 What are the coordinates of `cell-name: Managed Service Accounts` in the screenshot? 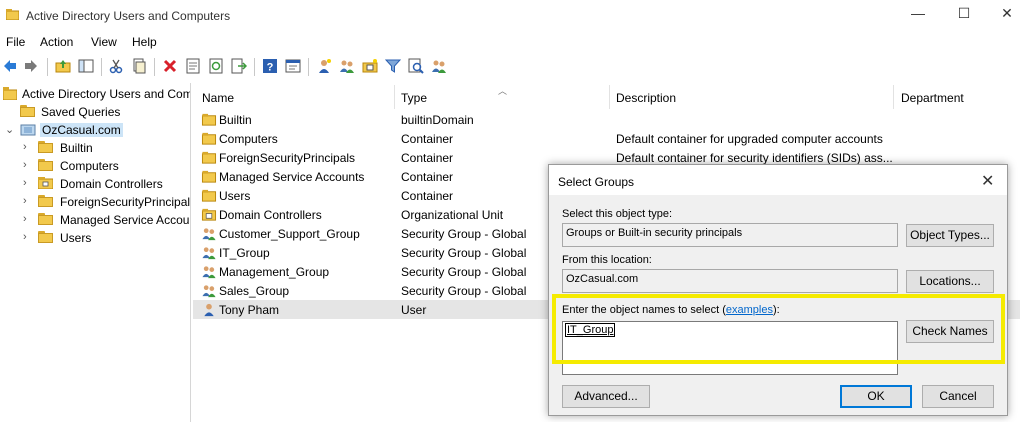 It's located at (292, 177).